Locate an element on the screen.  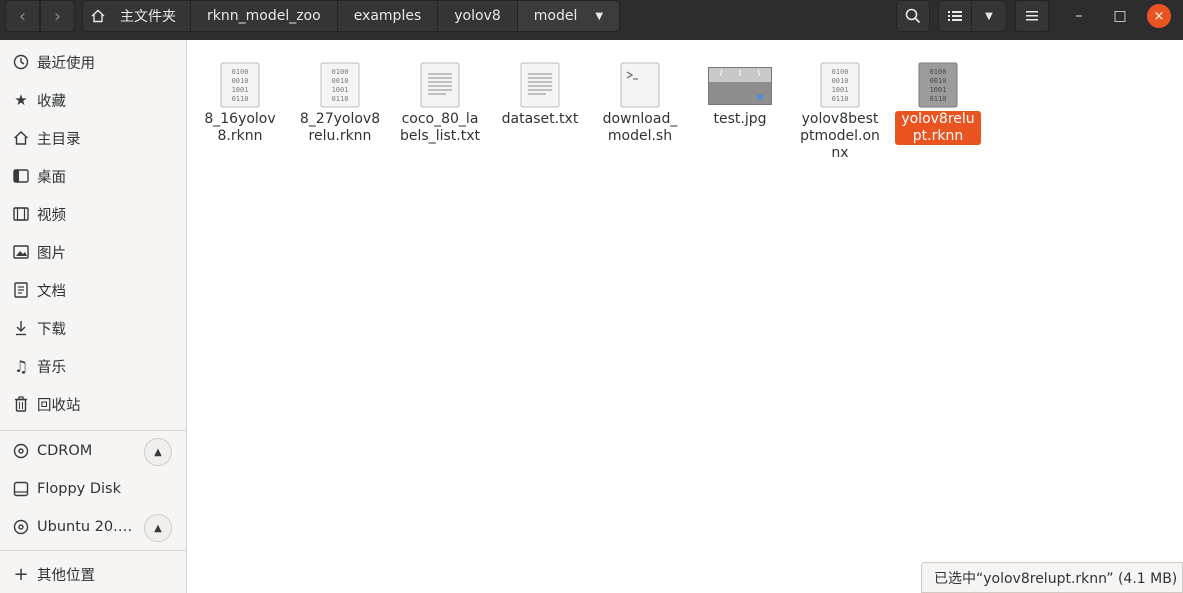
breadcrumb-rknn-model-zoo: rknn_model_zoo is located at coordinates (264, 16).